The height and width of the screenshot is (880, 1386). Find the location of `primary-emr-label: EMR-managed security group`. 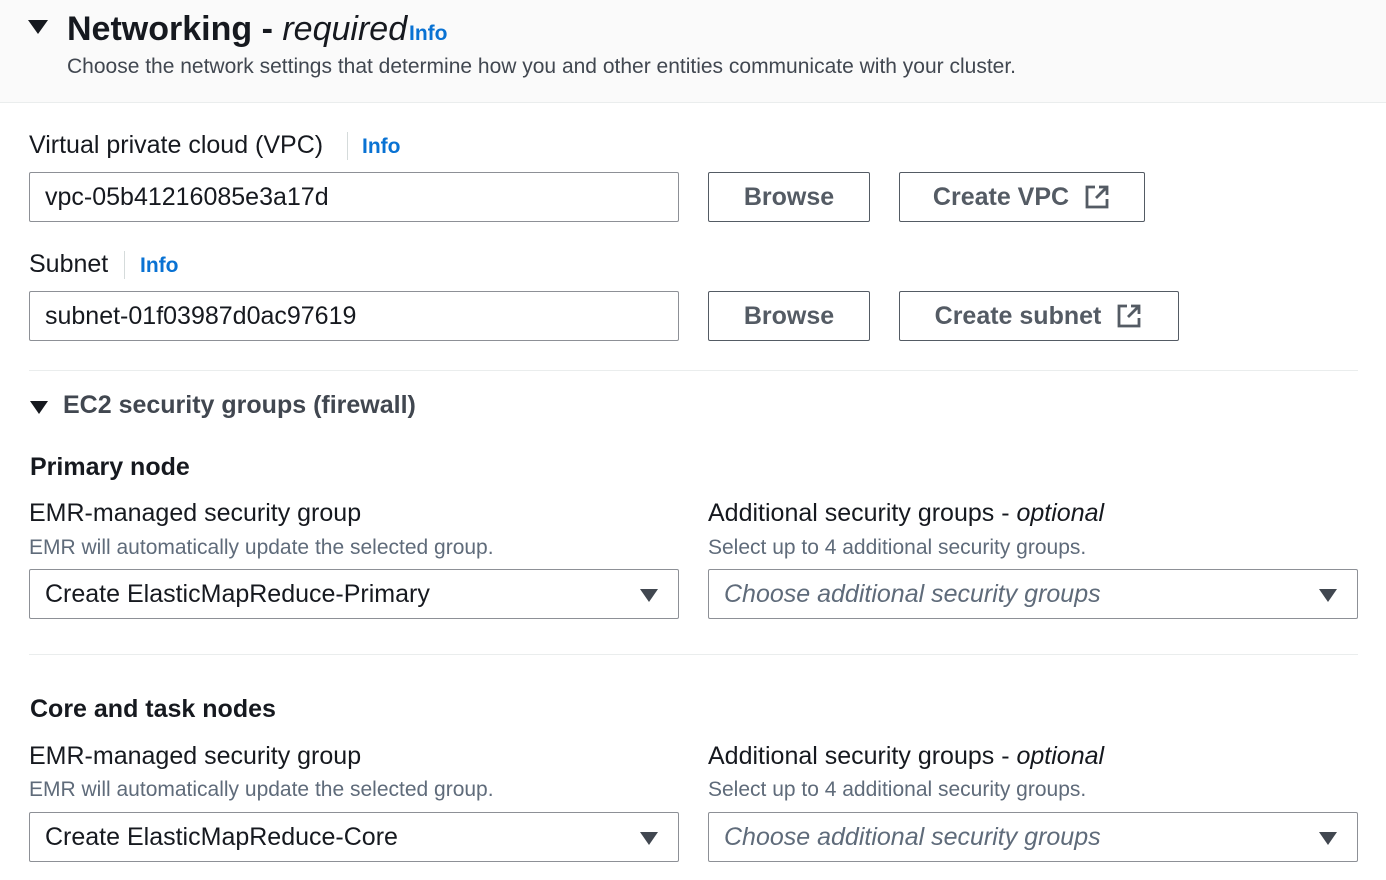

primary-emr-label: EMR-managed security group is located at coordinates (195, 513).